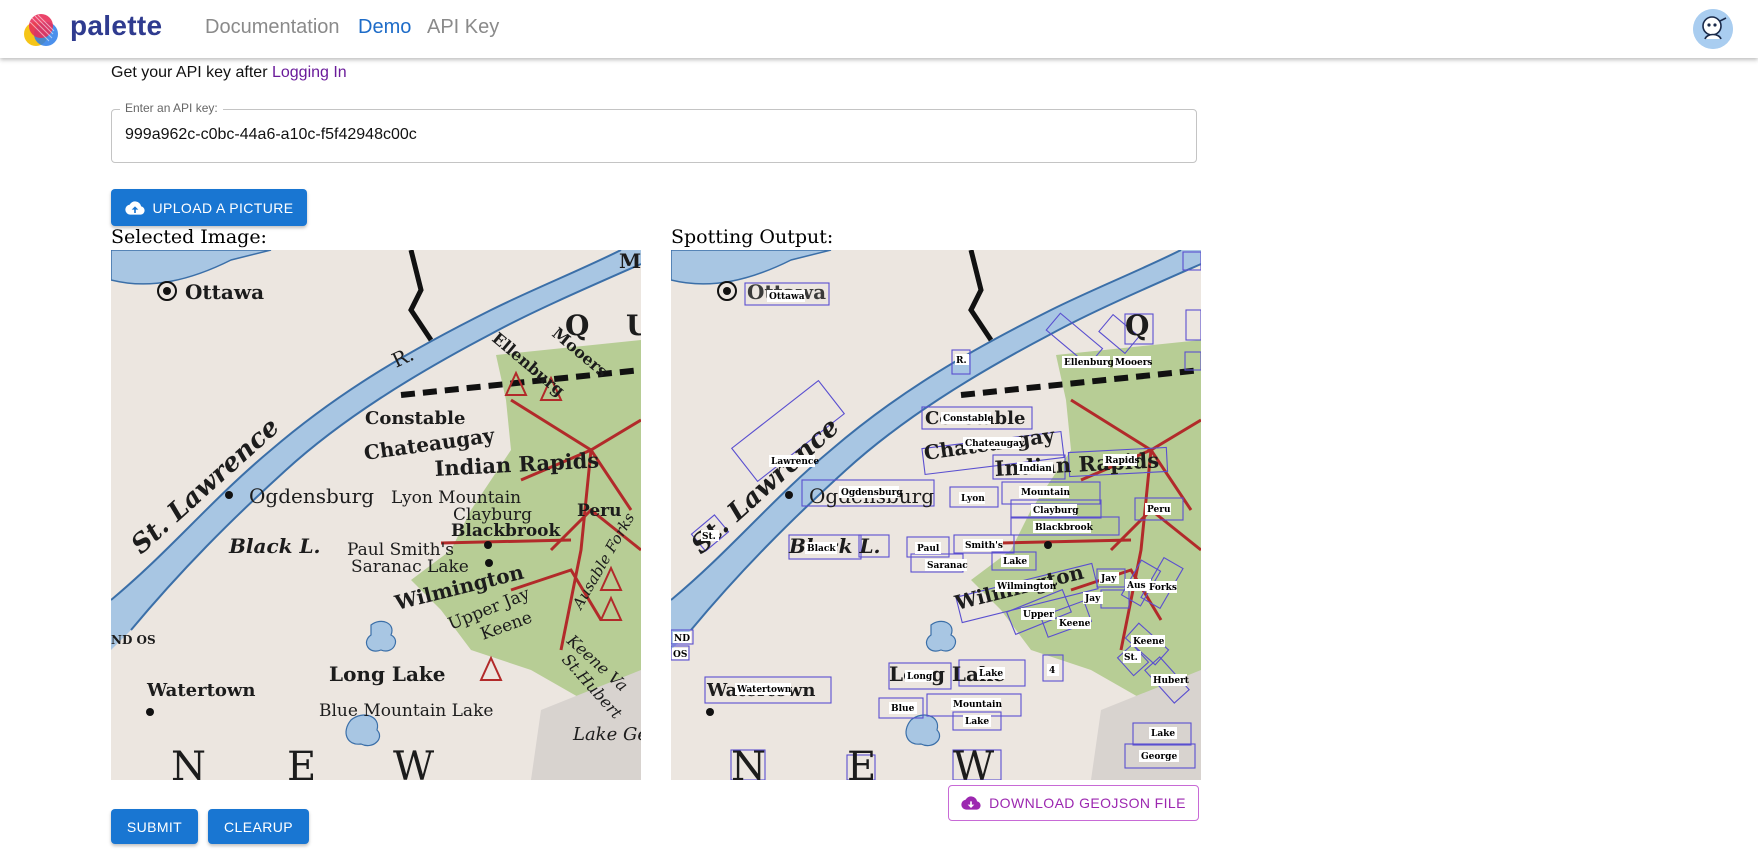 This screenshot has width=1758, height=851. What do you see at coordinates (650, 135) in the screenshot?
I see `api-key-input` at bounding box center [650, 135].